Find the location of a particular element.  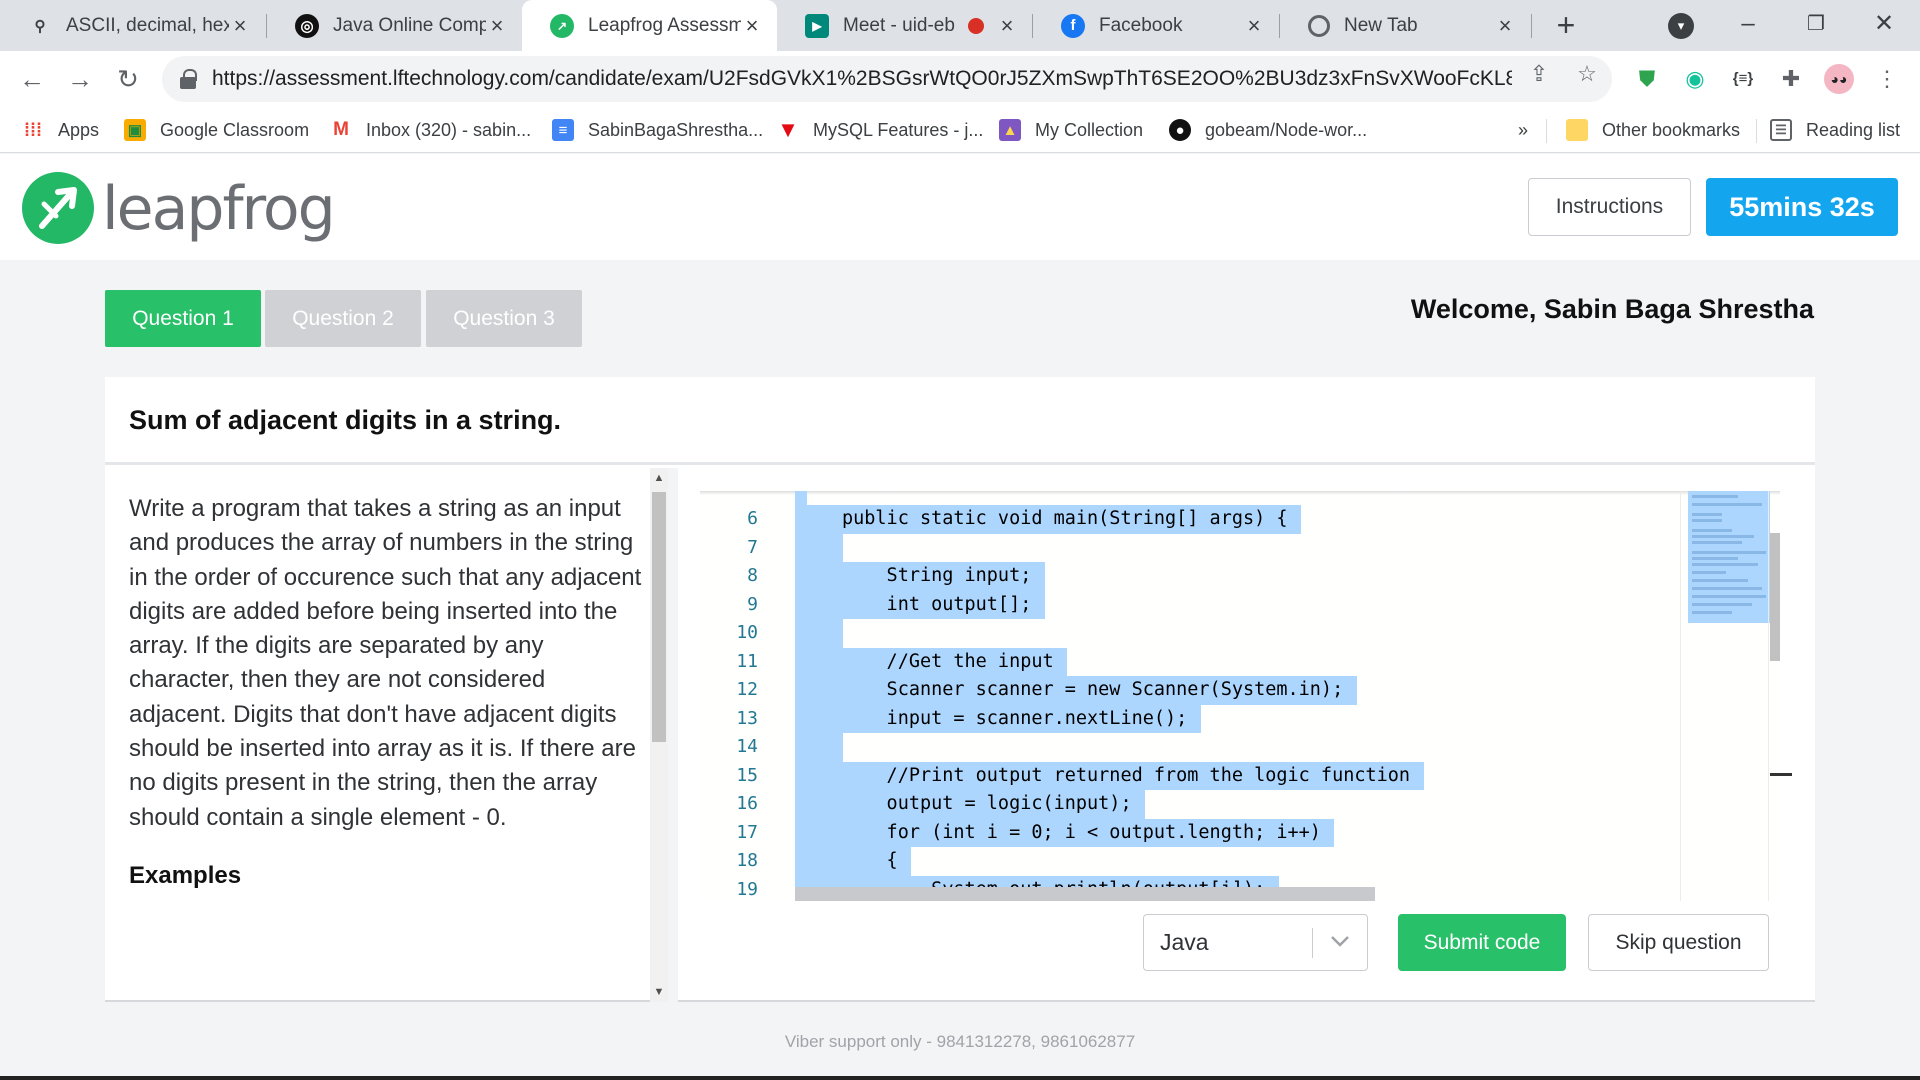

editor-minimap is located at coordinates (1729, 557).